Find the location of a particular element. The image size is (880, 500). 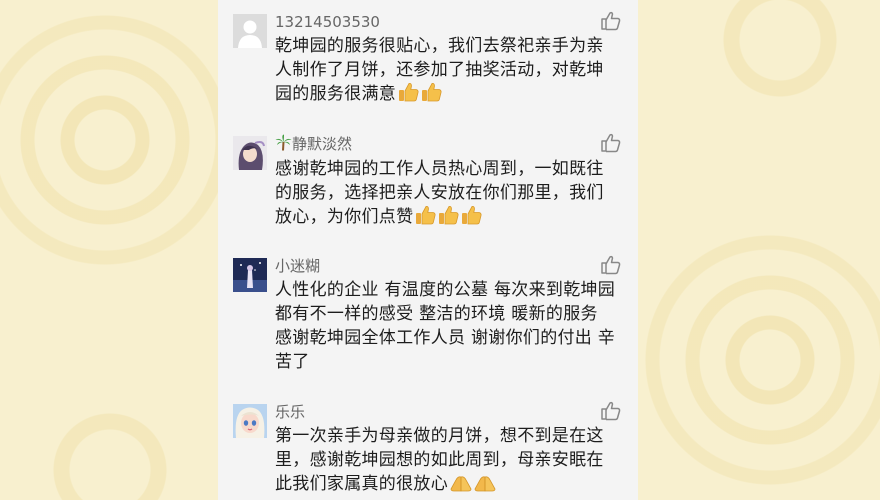

palm-tree-icon is located at coordinates (283, 145).